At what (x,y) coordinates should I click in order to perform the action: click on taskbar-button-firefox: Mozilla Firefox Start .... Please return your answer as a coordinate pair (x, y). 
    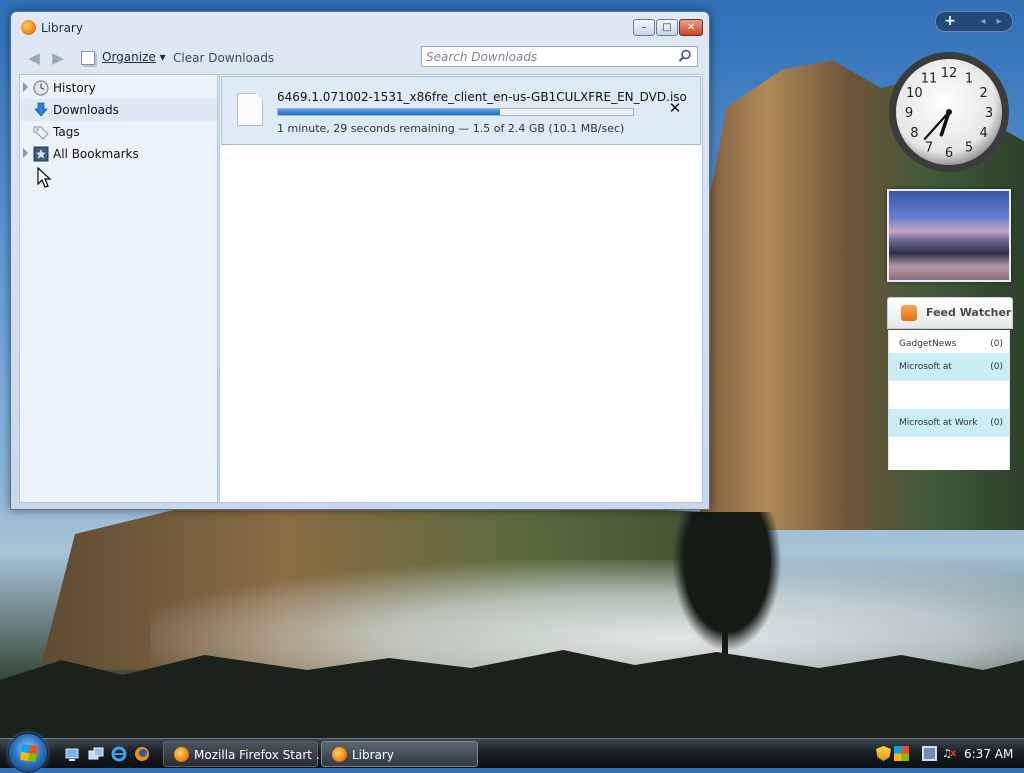
    Looking at the image, I should click on (245, 754).